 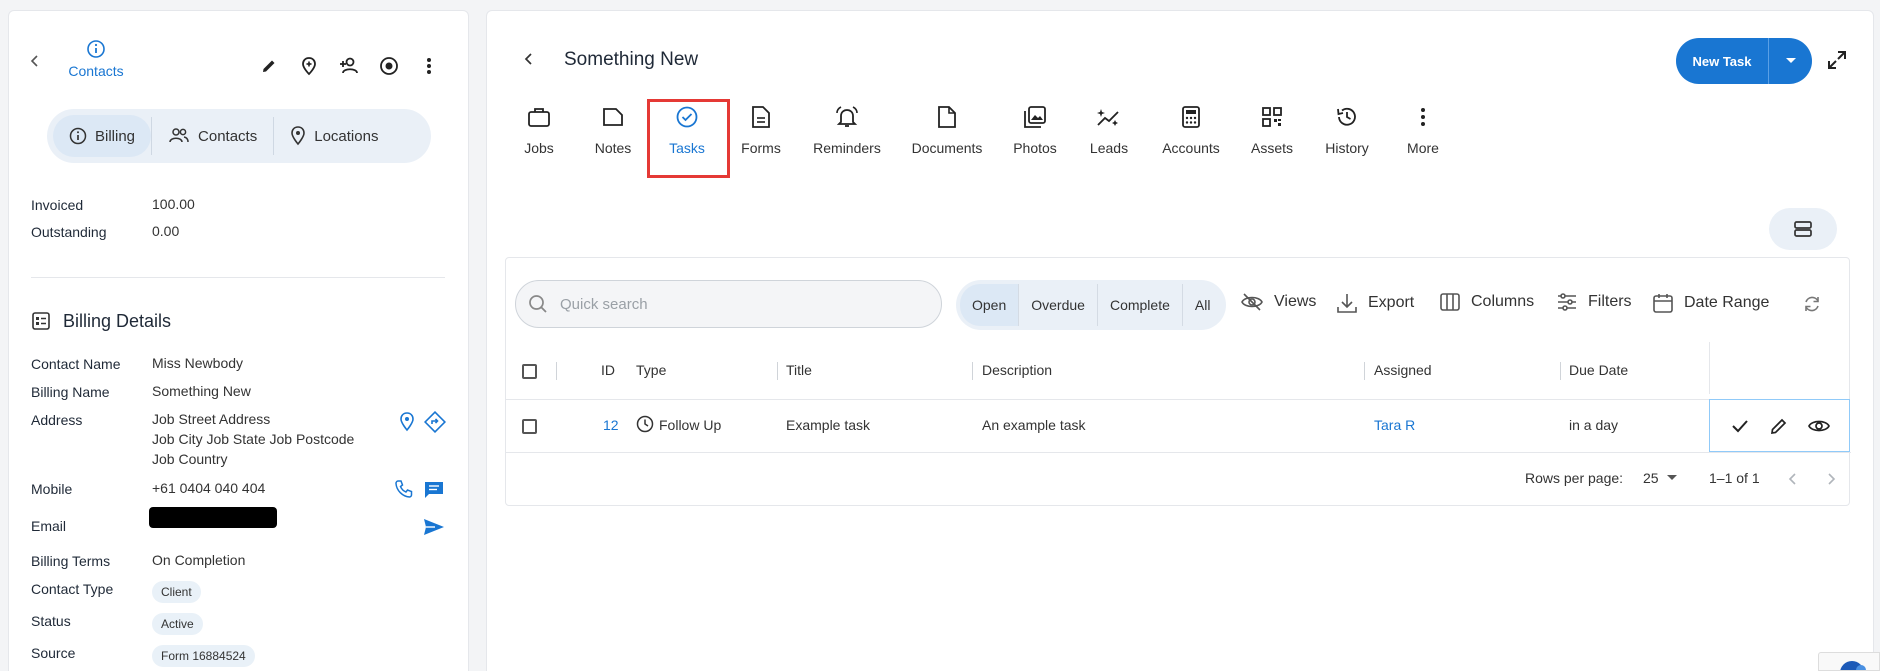 What do you see at coordinates (1394, 425) in the screenshot?
I see `row-assigned-link: Tara R` at bounding box center [1394, 425].